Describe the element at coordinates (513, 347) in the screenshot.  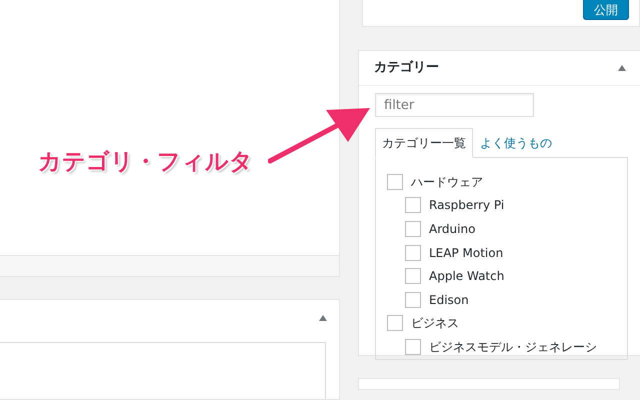
I see `category-label: ビジネスモデル・ジェネレーシ` at that location.